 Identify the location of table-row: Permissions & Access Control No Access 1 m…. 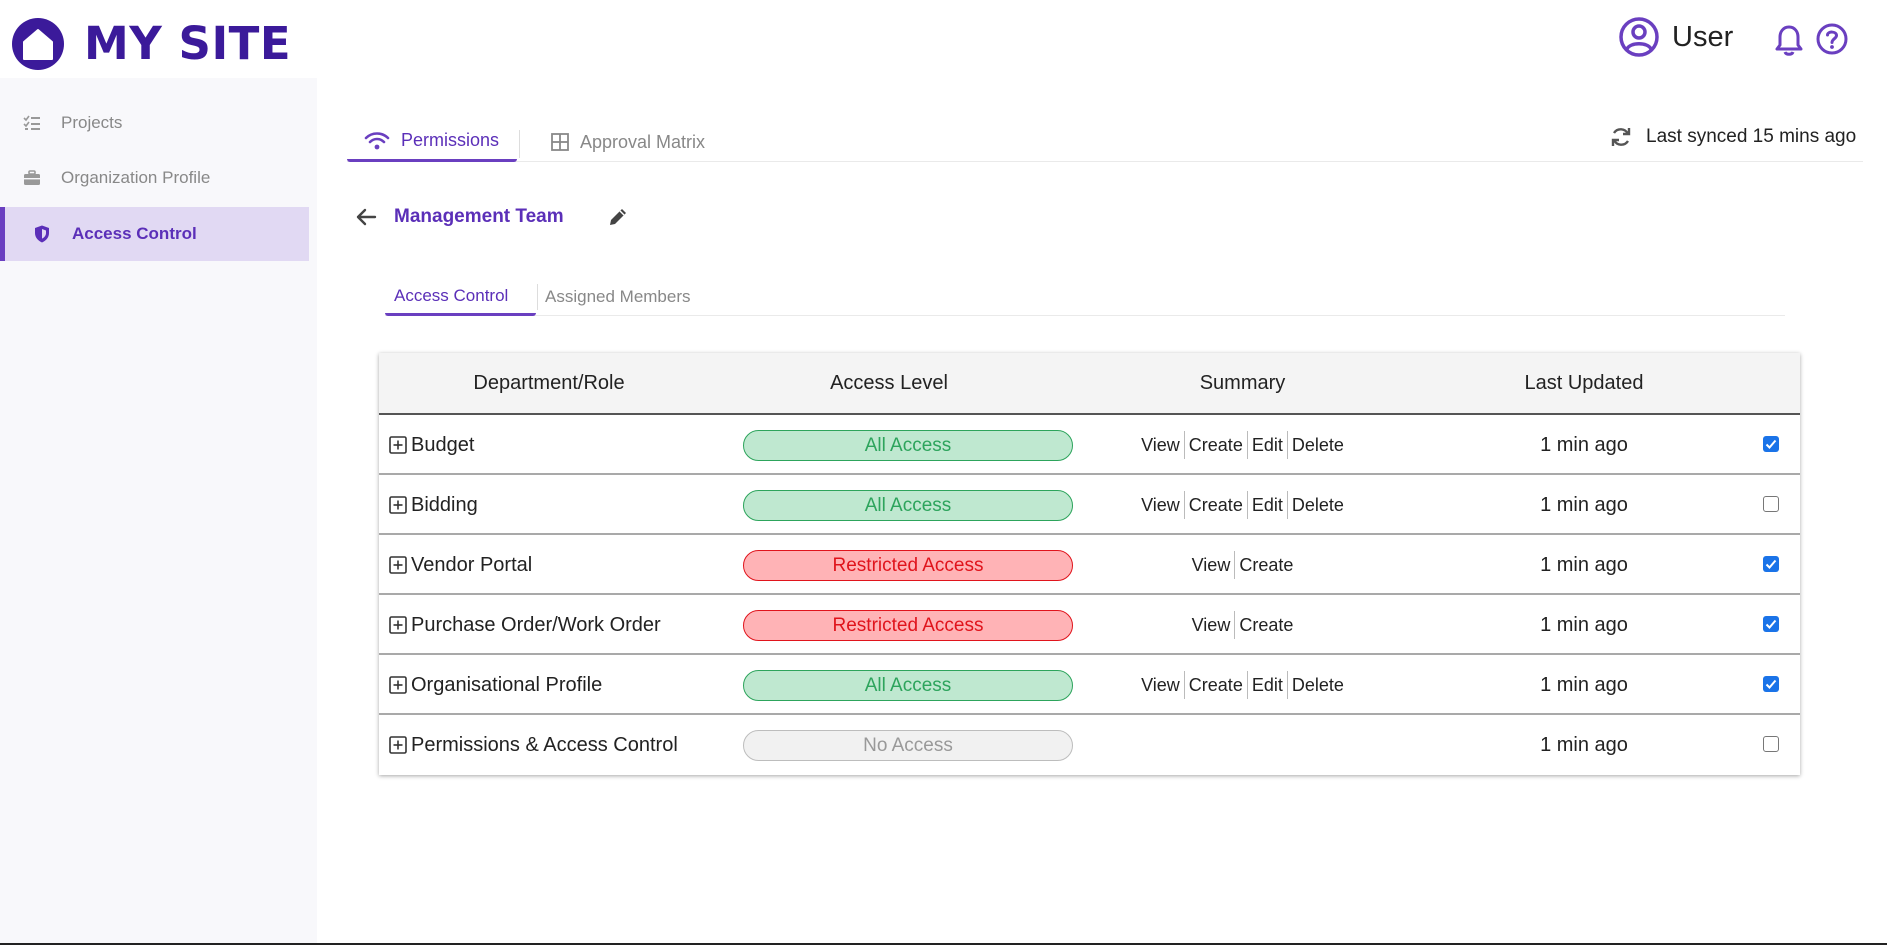
(1089, 745).